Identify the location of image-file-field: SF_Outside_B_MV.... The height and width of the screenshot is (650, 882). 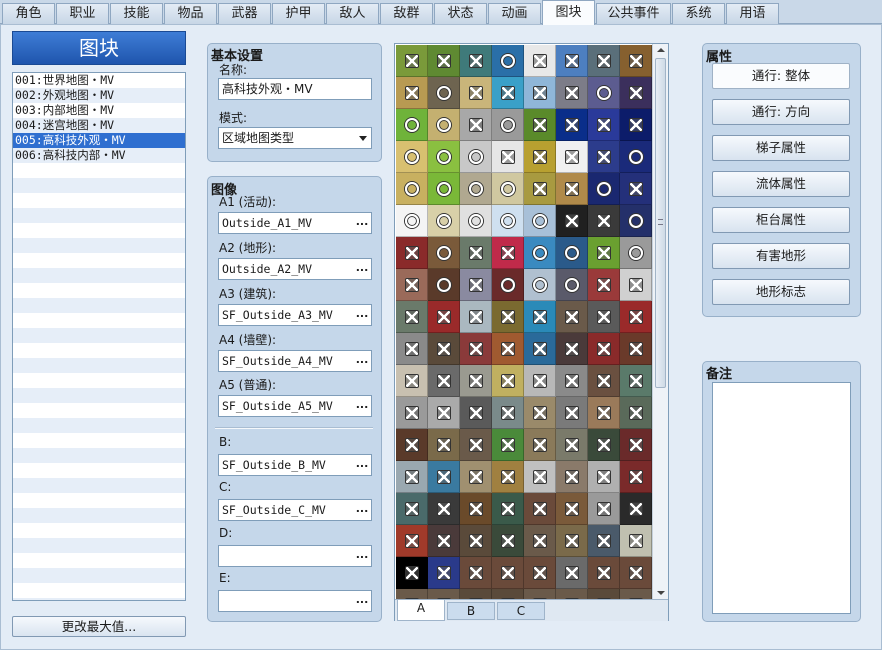
(295, 465).